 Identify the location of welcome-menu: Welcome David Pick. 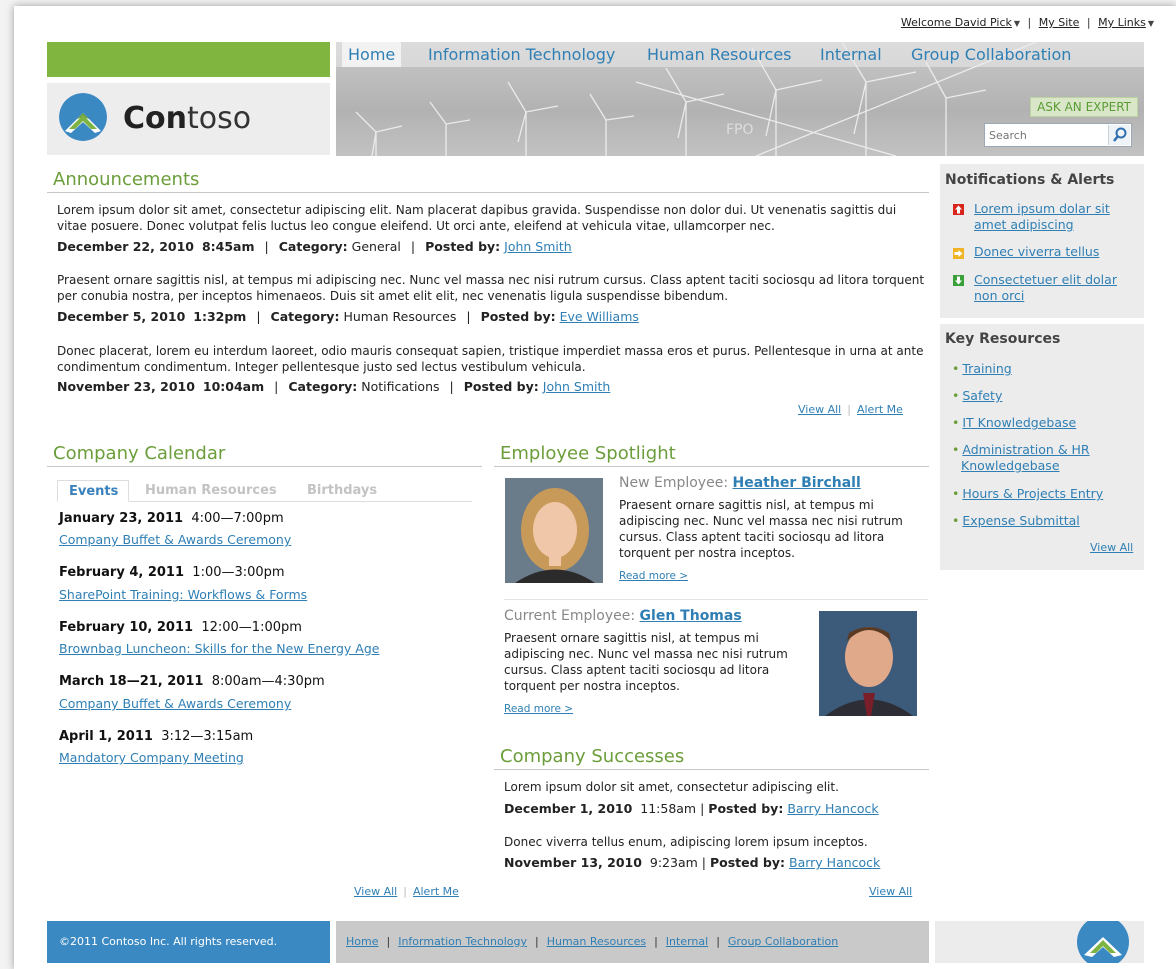
(956, 22).